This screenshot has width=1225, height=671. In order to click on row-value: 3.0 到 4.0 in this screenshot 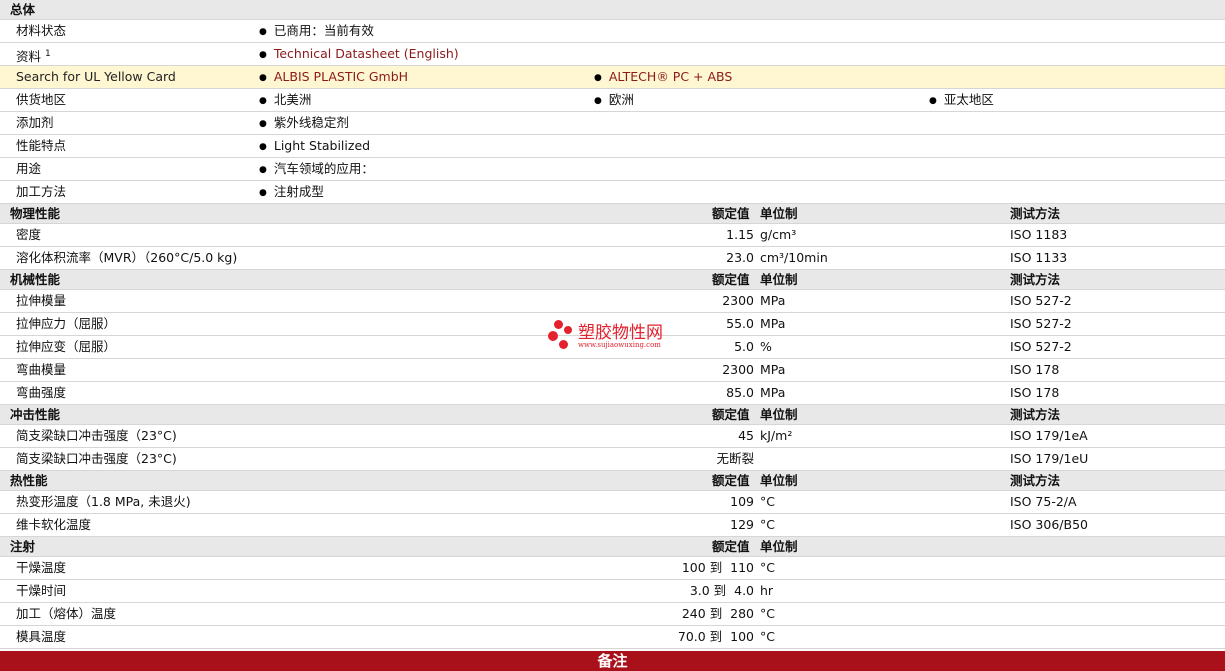, I will do `click(721, 590)`.